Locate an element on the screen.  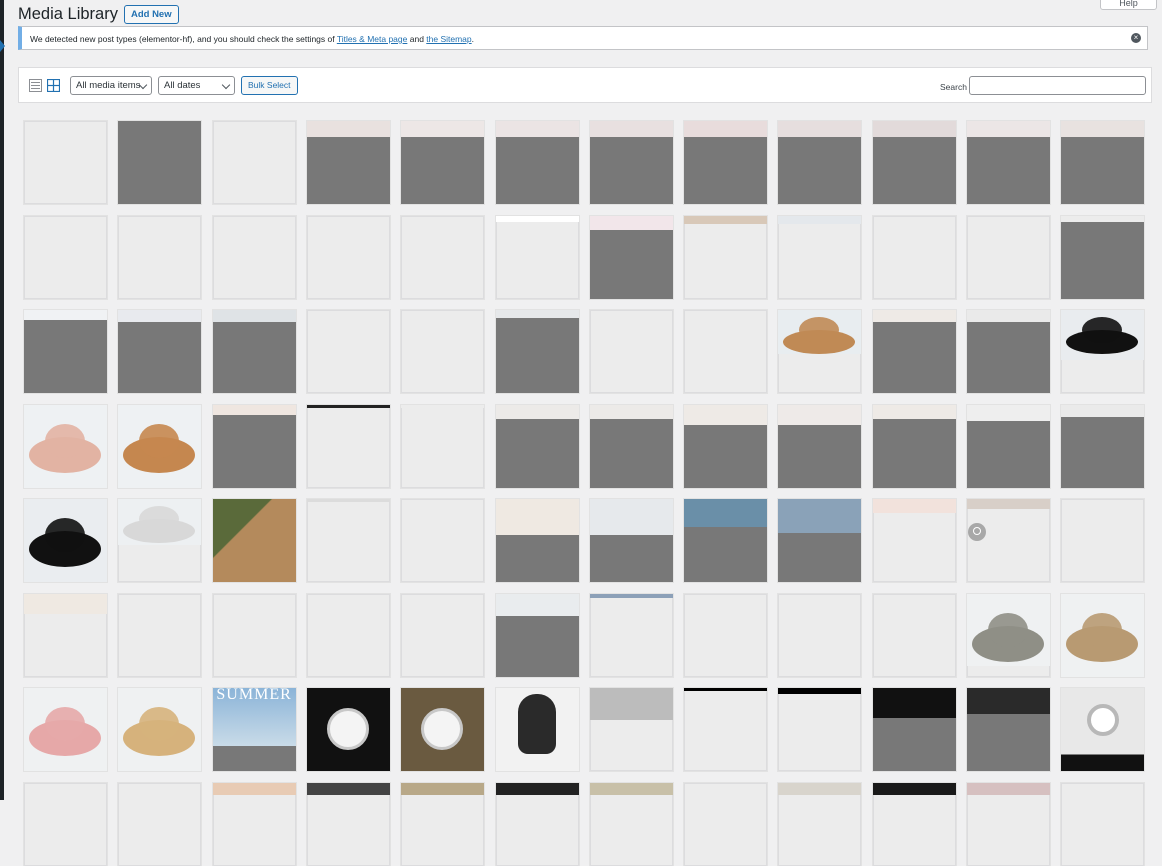
titles-meta-link: Titles & Meta page is located at coordinates (372, 39).